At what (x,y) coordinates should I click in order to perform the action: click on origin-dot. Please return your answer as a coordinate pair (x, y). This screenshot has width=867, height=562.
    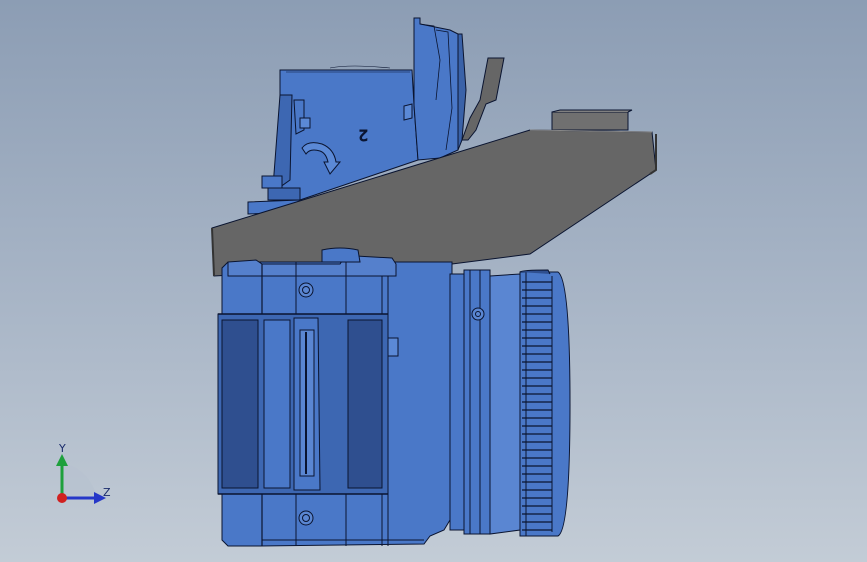
    Looking at the image, I should click on (62, 498).